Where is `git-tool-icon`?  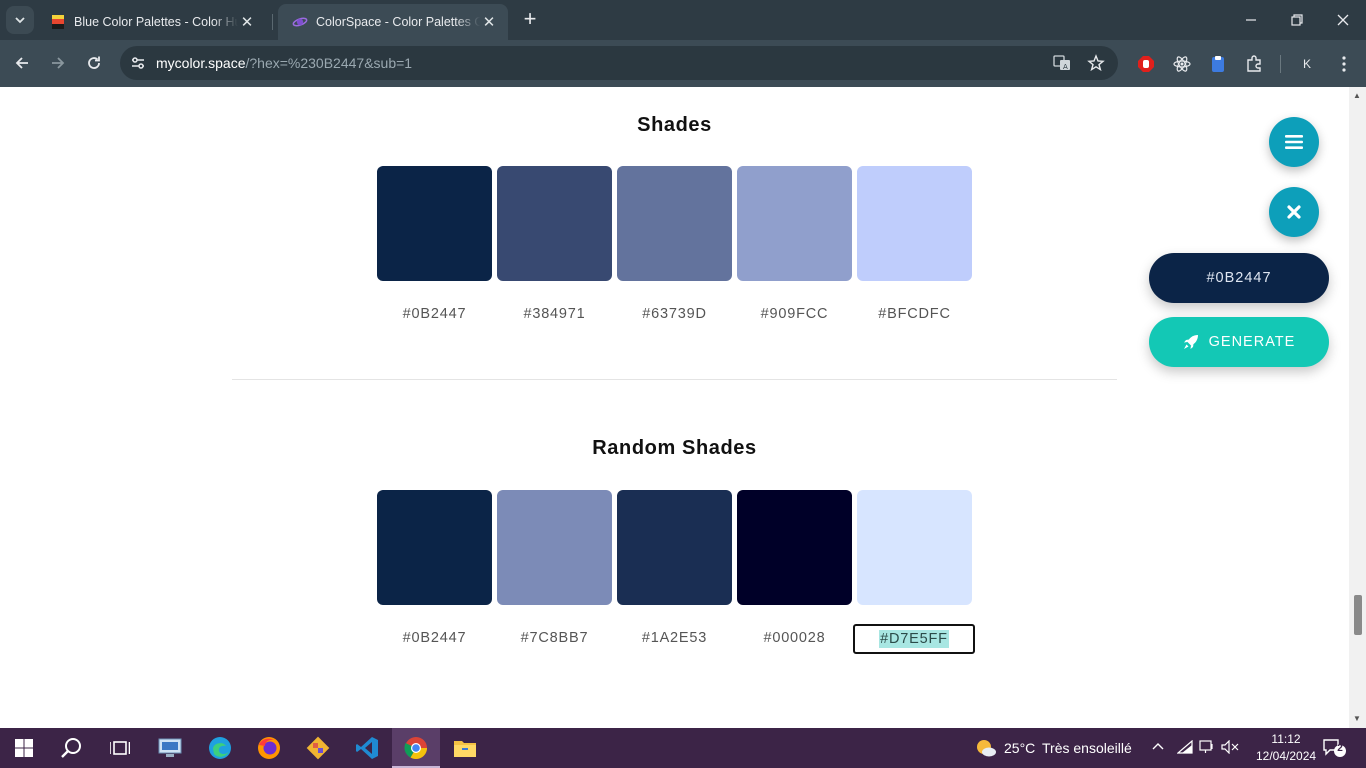 git-tool-icon is located at coordinates (318, 748).